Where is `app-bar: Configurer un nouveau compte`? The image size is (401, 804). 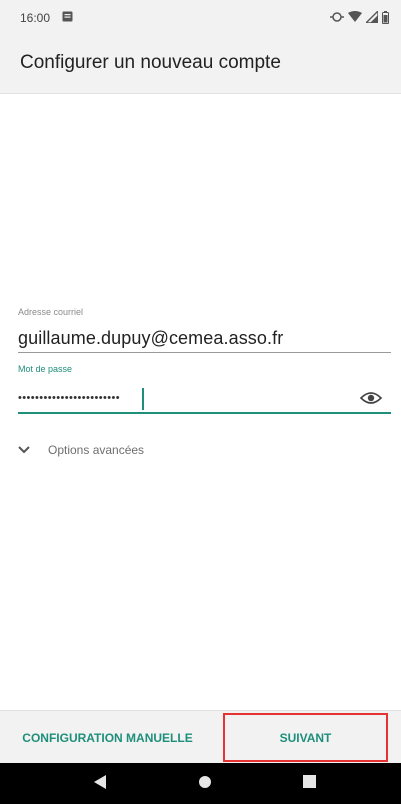 app-bar: Configurer un nouveau compte is located at coordinates (200, 65).